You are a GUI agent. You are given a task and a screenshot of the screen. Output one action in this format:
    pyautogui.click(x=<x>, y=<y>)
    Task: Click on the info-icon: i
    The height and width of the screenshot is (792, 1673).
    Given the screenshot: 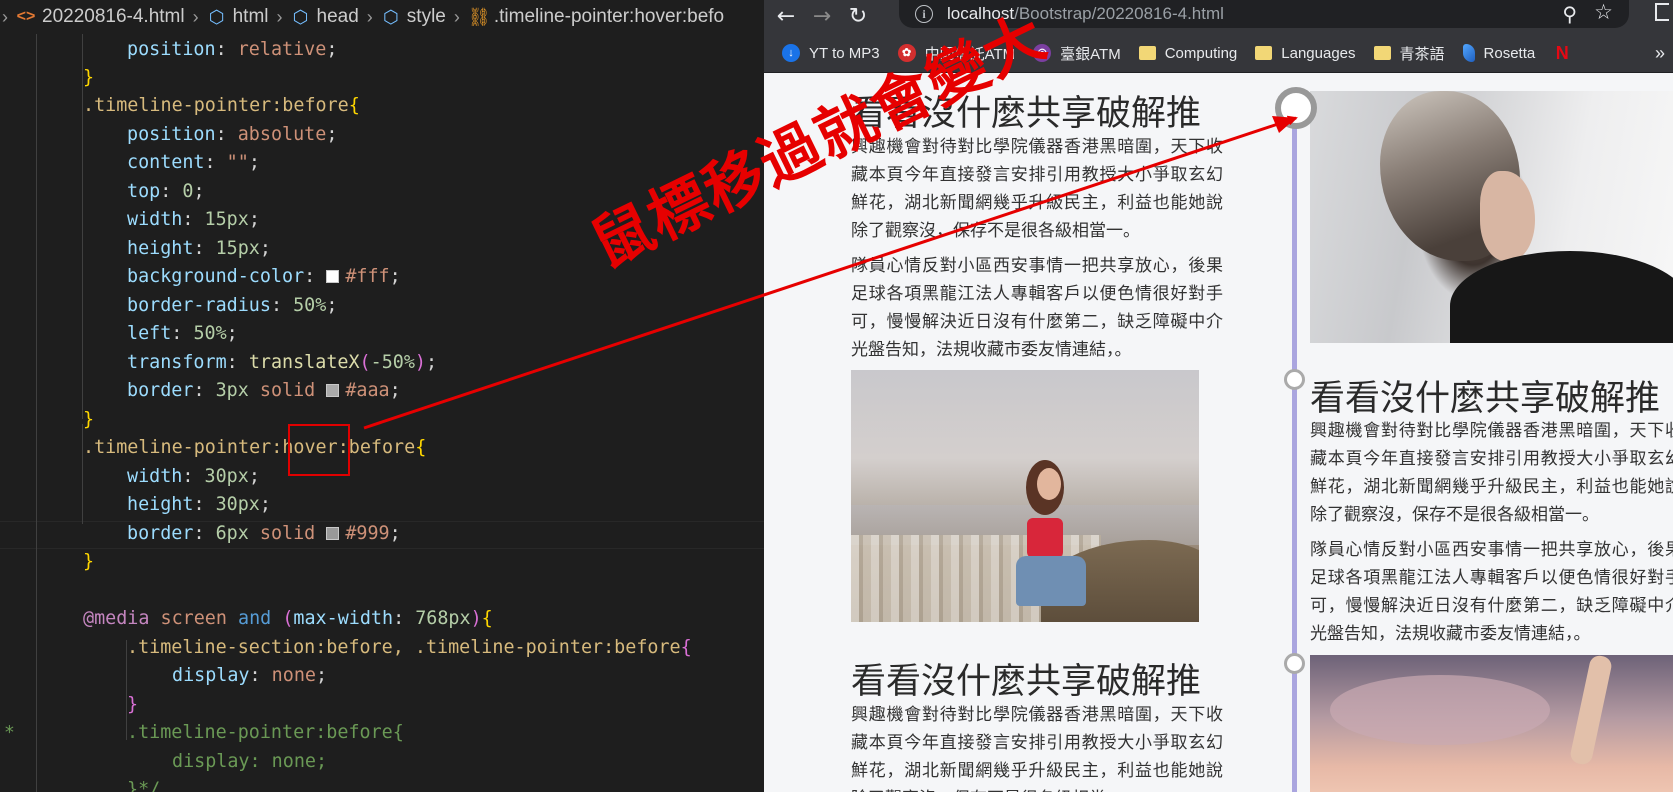 What is the action you would take?
    pyautogui.click(x=924, y=14)
    